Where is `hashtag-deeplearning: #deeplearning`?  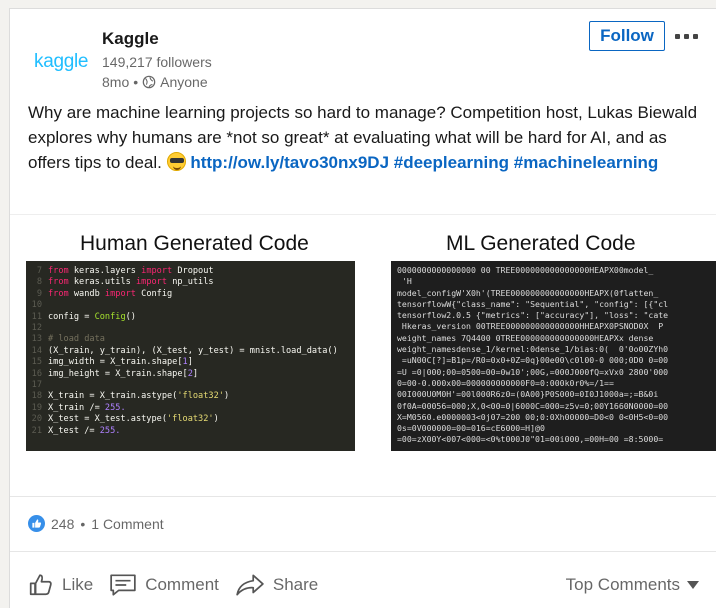 hashtag-deeplearning: #deeplearning is located at coordinates (451, 162).